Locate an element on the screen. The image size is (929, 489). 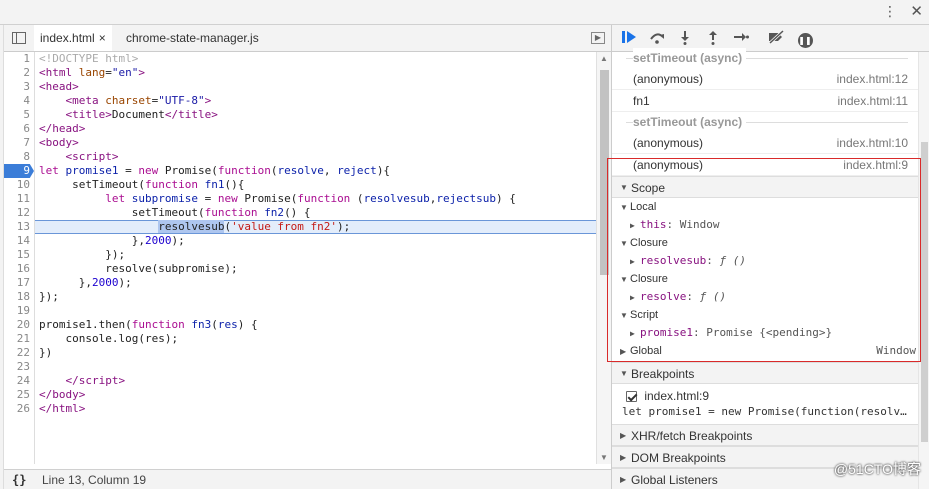
line-number: 21 is located at coordinates (17, 339).